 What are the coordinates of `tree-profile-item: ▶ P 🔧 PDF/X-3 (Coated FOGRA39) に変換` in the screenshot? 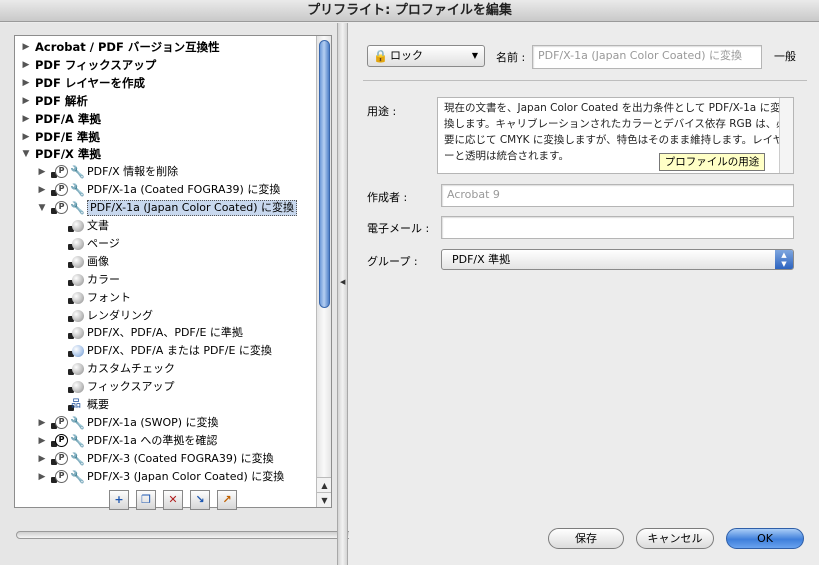 It's located at (165, 459).